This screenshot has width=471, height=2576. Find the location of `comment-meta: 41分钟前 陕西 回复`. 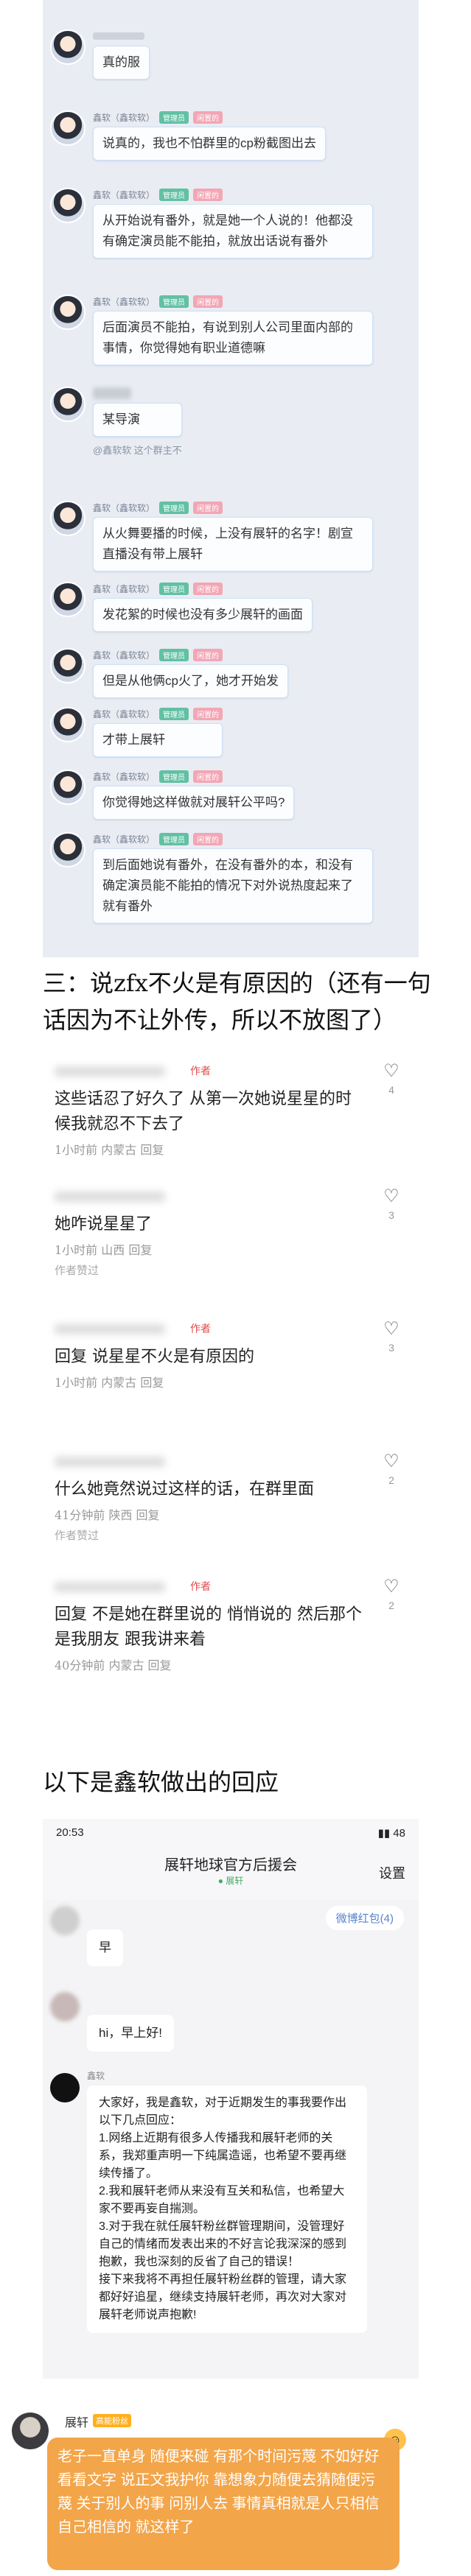

comment-meta: 41分钟前 陕西 回复 is located at coordinates (107, 1514).